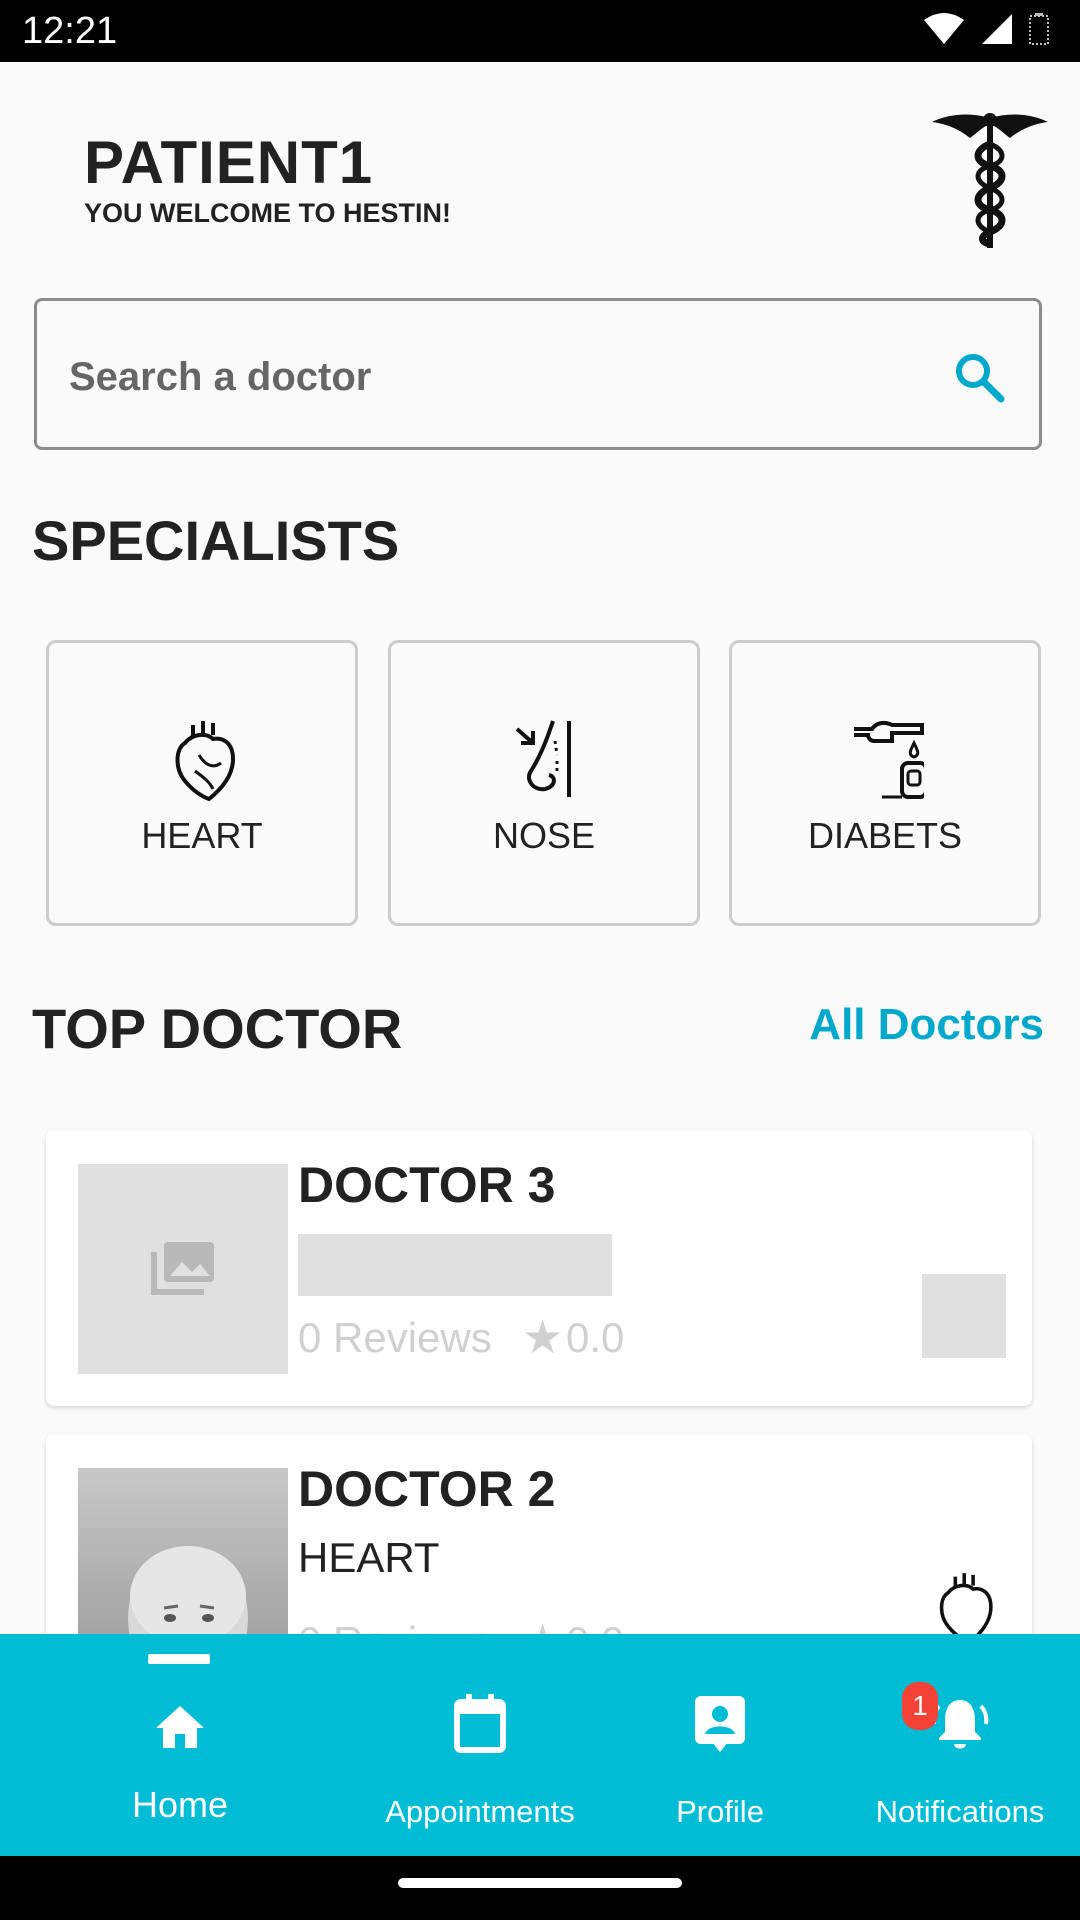 This screenshot has width=1080, height=1920. I want to click on all-doctors-link: All Doctors, so click(926, 1025).